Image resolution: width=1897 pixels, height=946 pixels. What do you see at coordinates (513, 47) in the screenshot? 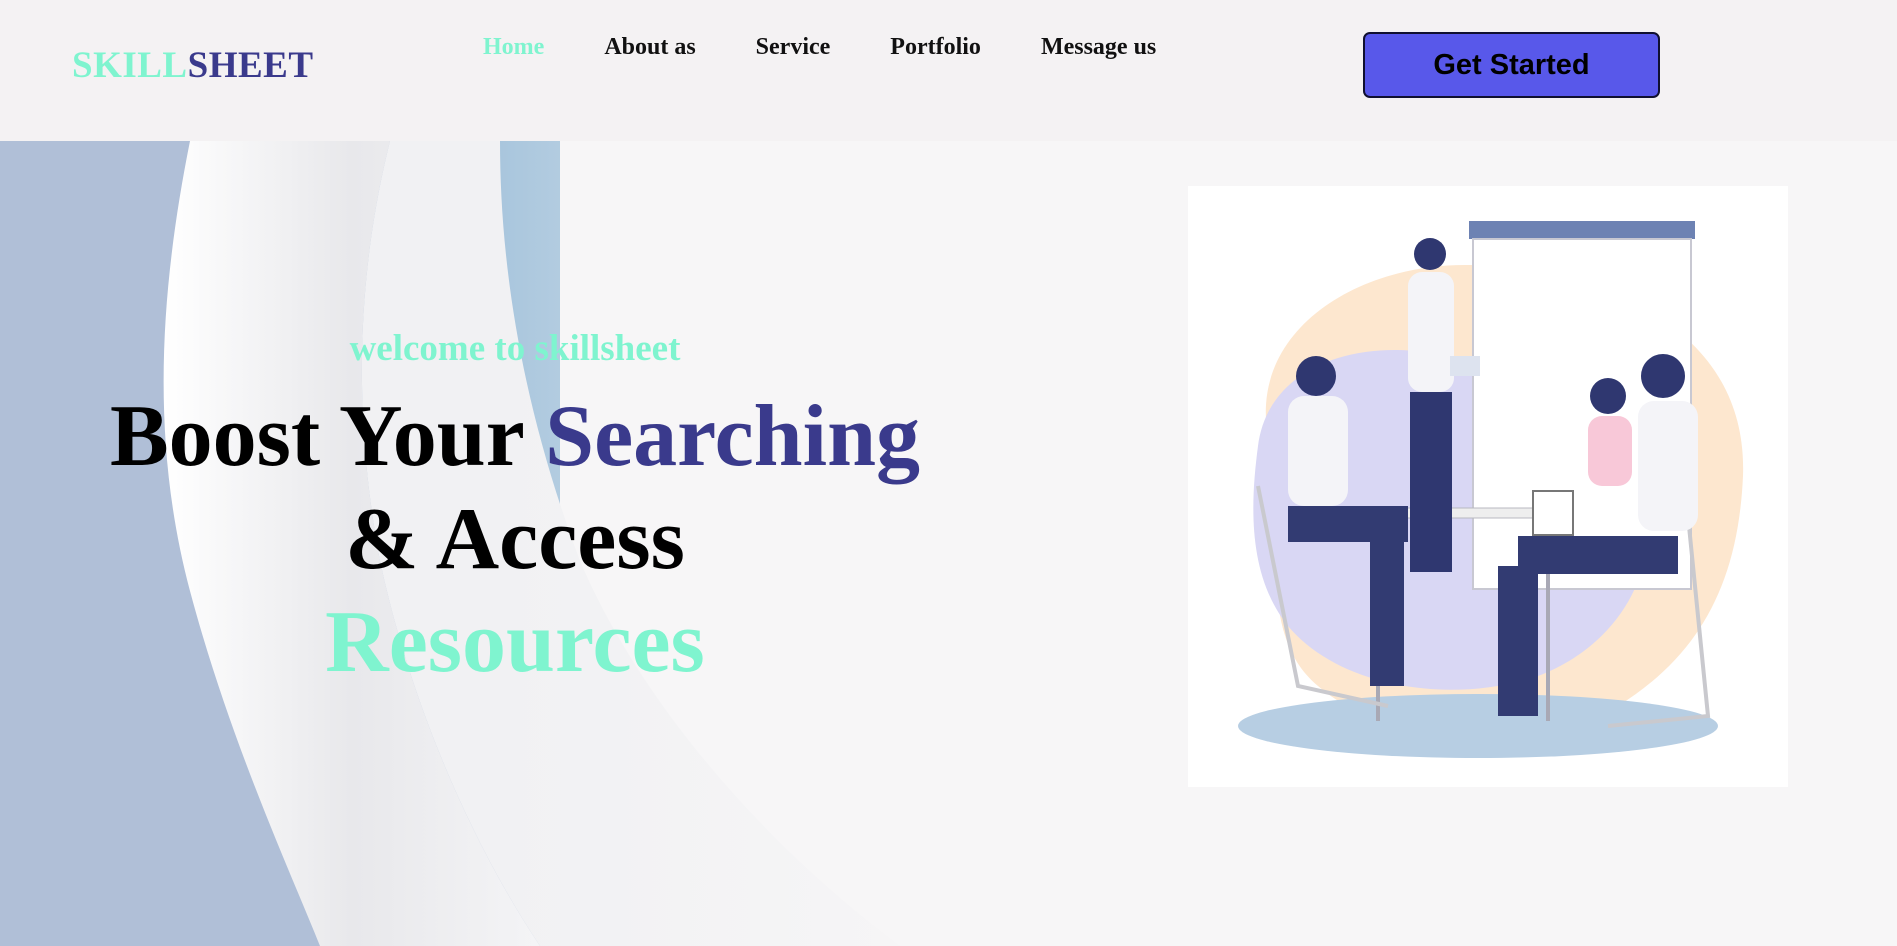
I see `nav-link-home: Home` at bounding box center [513, 47].